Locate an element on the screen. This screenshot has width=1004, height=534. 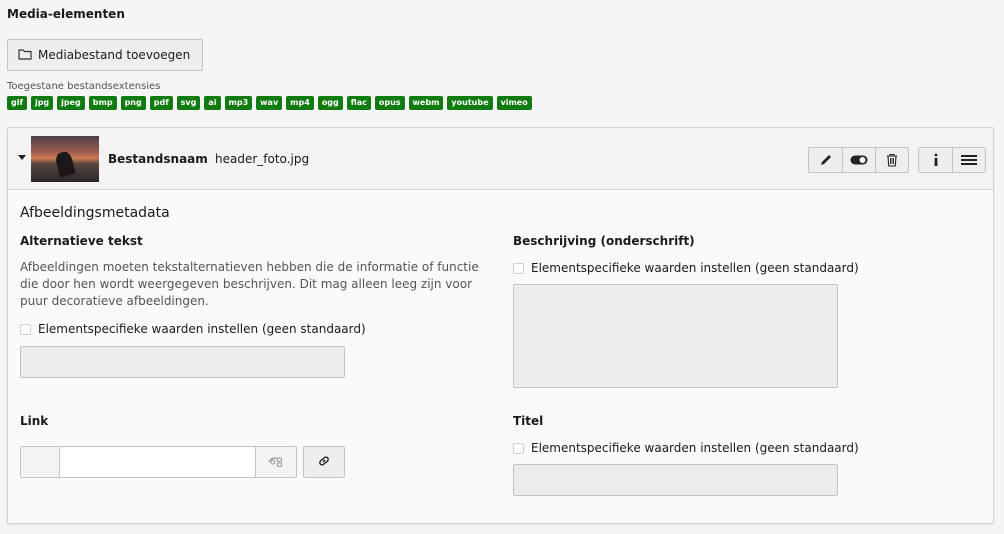
description-textarea is located at coordinates (675, 336).